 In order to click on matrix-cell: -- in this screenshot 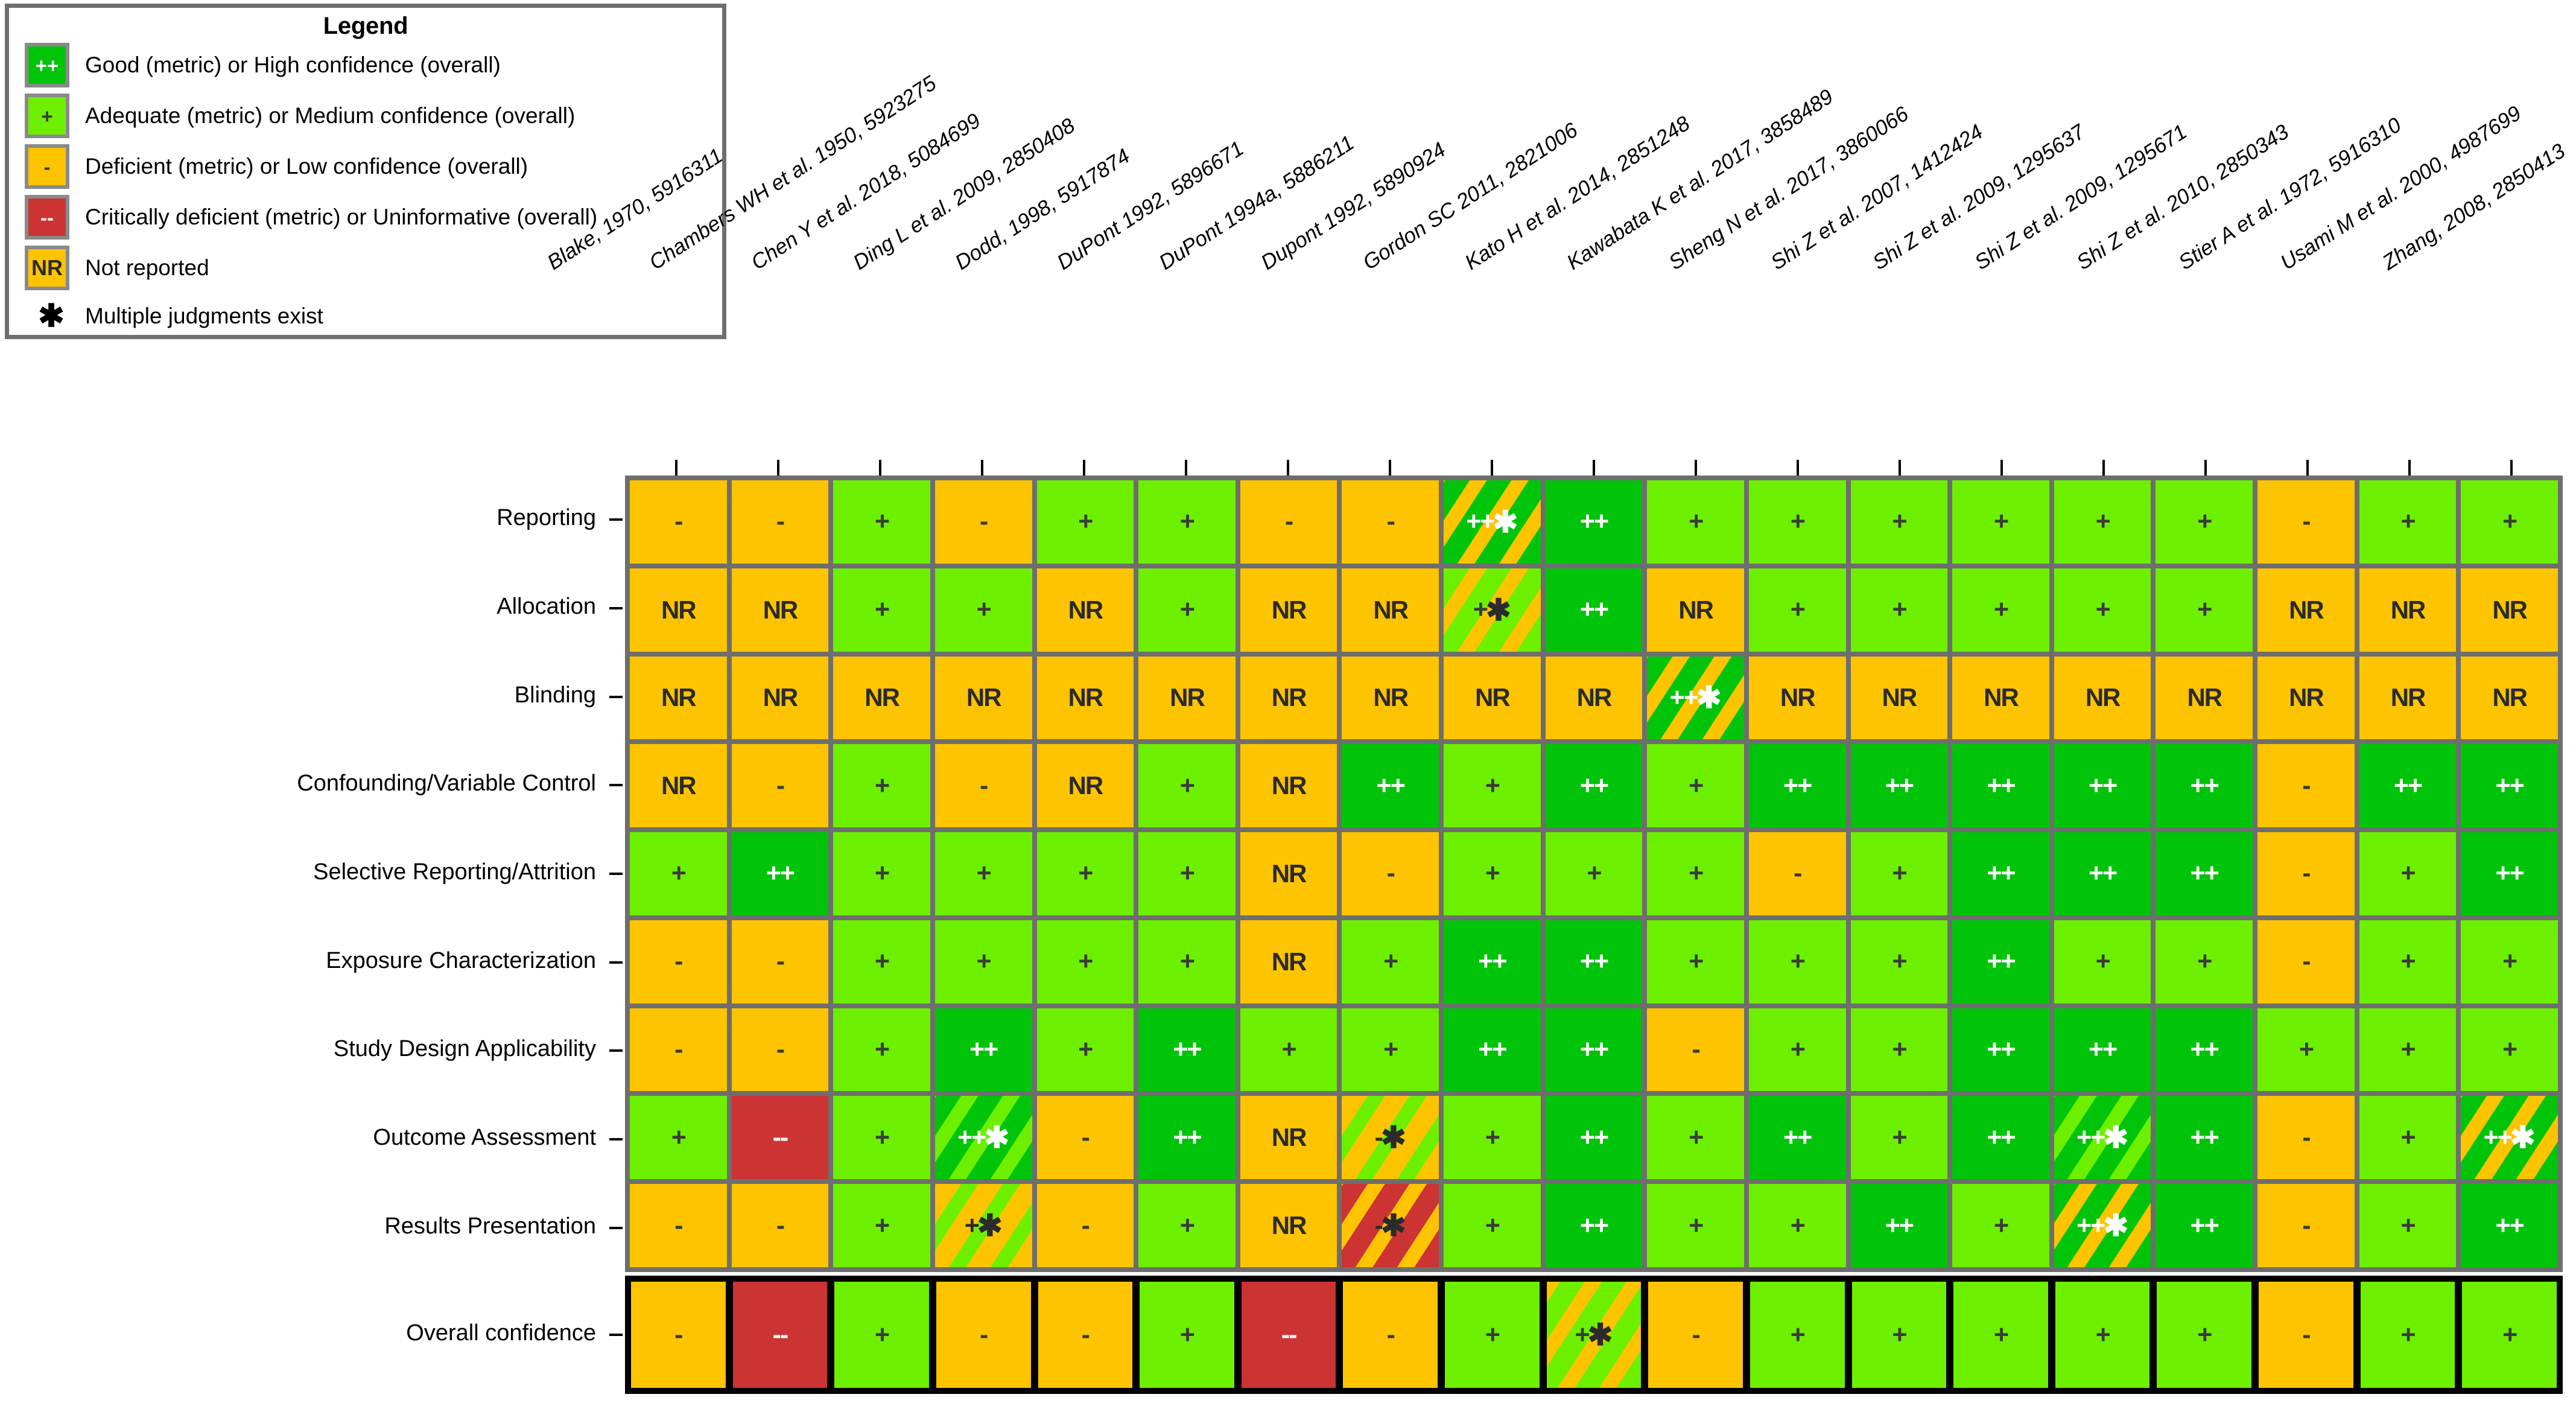, I will do `click(780, 1138)`.